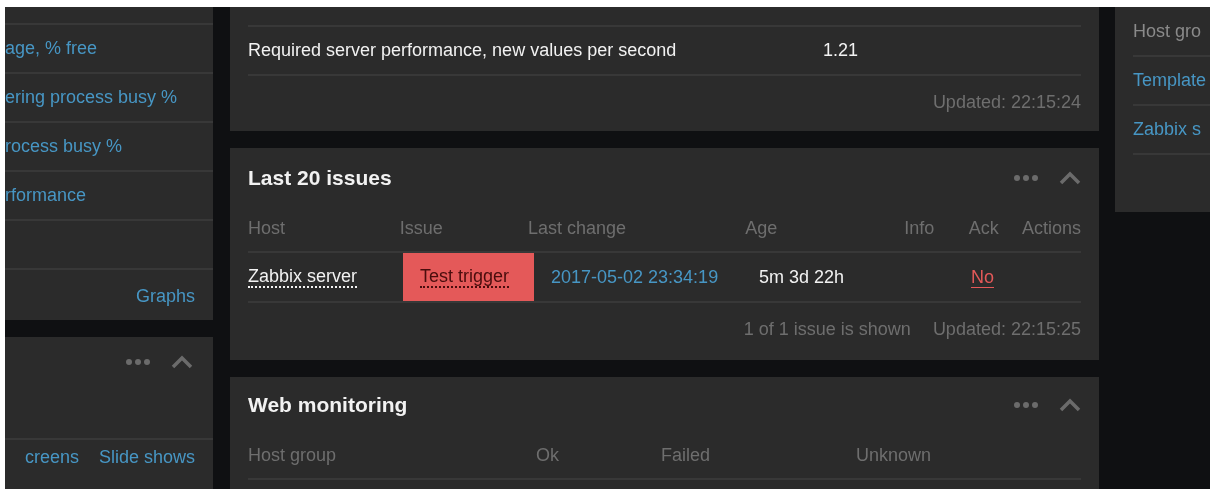 Image resolution: width=1210 pixels, height=489 pixels. I want to click on column-header: Host group, so click(293, 455).